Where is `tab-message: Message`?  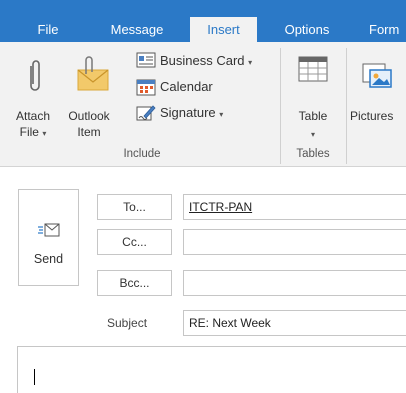
tab-message: Message is located at coordinates (137, 30).